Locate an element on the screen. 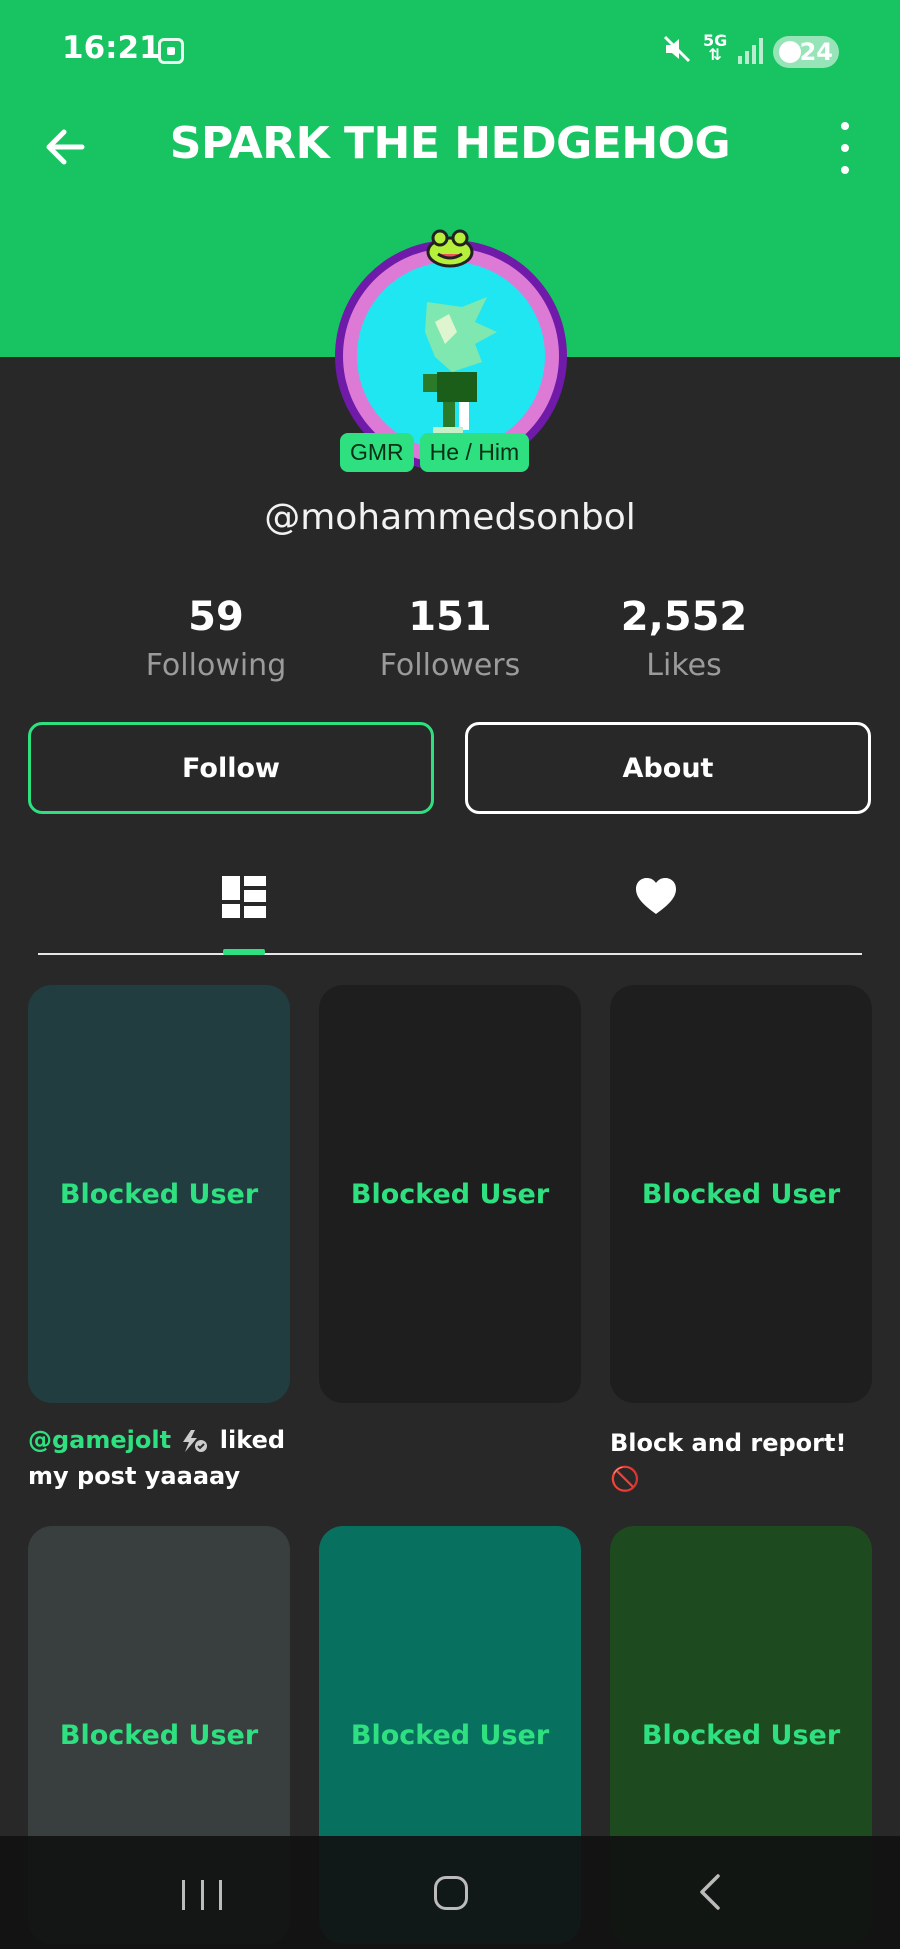 Image resolution: width=900 pixels, height=1949 pixels. stat-value: 2,552 is located at coordinates (684, 617).